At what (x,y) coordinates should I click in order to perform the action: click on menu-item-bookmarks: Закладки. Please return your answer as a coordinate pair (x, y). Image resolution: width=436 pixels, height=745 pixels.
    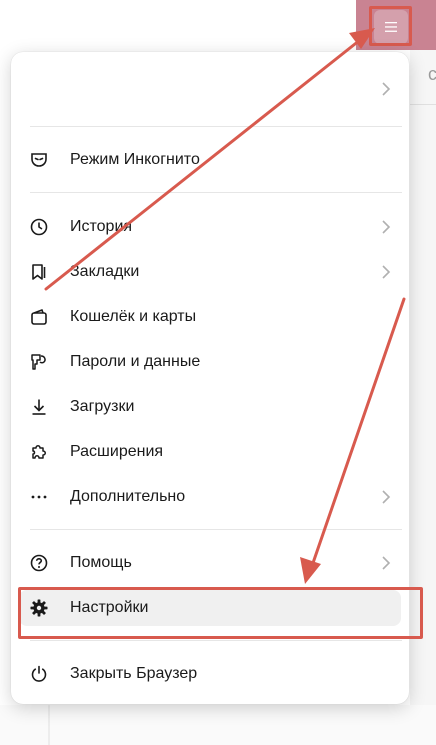
    Looking at the image, I should click on (210, 272).